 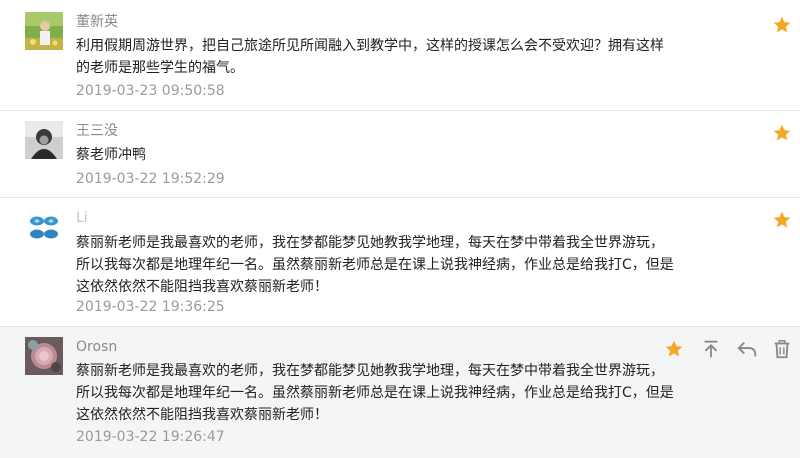 What do you see at coordinates (150, 179) in the screenshot?
I see `comment-time: 2019-03-22 19:52:29` at bounding box center [150, 179].